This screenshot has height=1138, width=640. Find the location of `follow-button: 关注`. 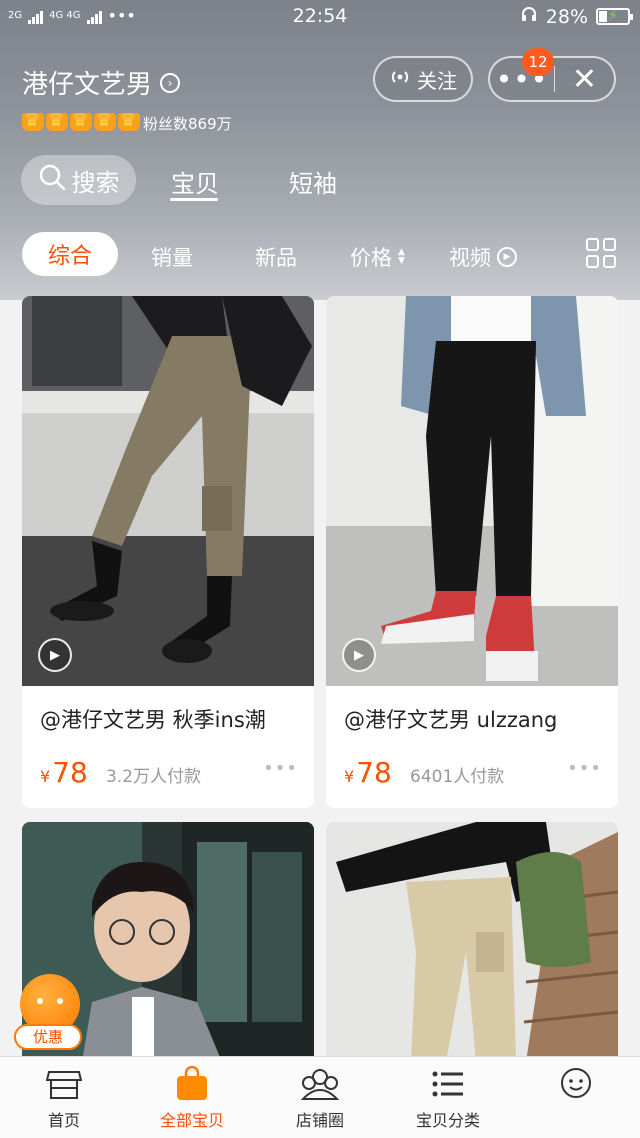

follow-button: 关注 is located at coordinates (423, 79).